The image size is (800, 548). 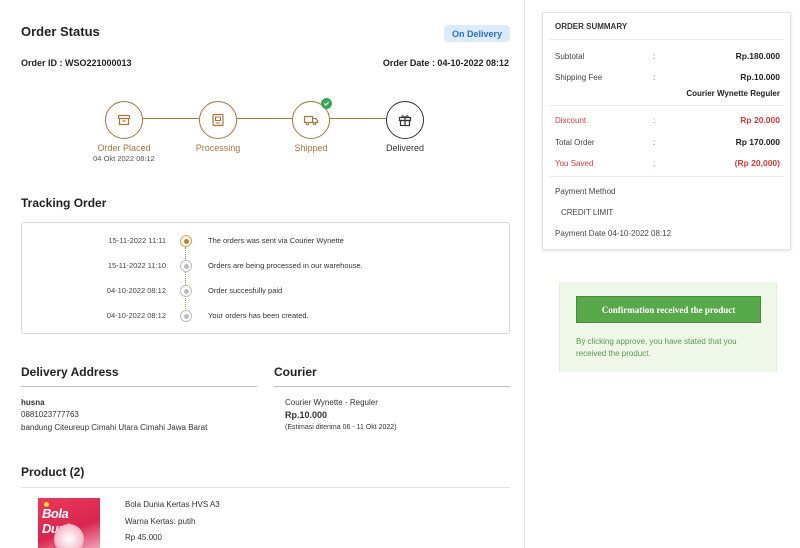 I want to click on shipping-fee-label: Shipping Fee, so click(x=579, y=77).